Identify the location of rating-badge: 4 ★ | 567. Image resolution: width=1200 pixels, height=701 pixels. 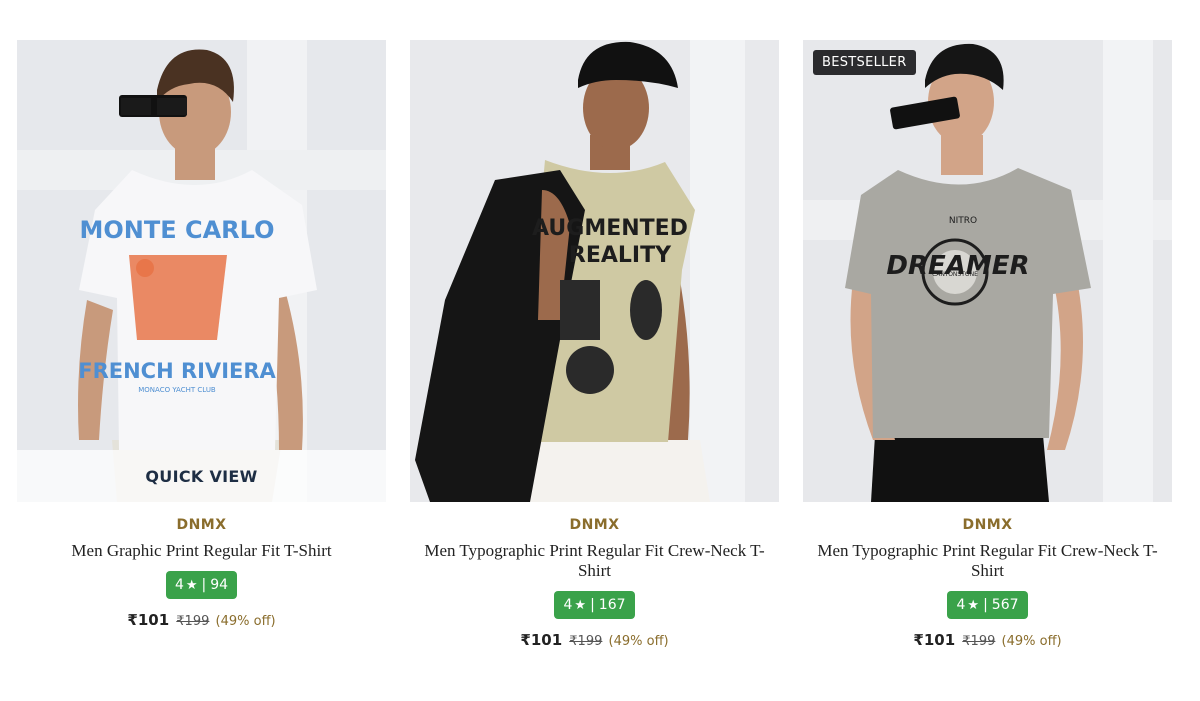
(987, 605).